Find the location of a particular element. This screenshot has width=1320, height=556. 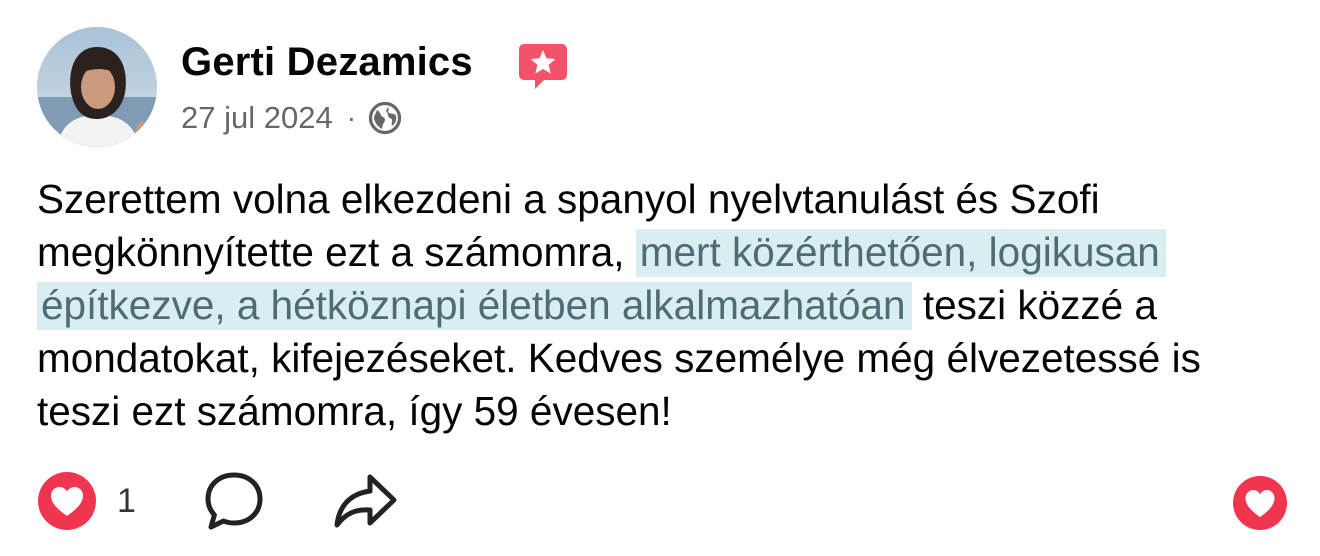

globe-icon is located at coordinates (385, 118).